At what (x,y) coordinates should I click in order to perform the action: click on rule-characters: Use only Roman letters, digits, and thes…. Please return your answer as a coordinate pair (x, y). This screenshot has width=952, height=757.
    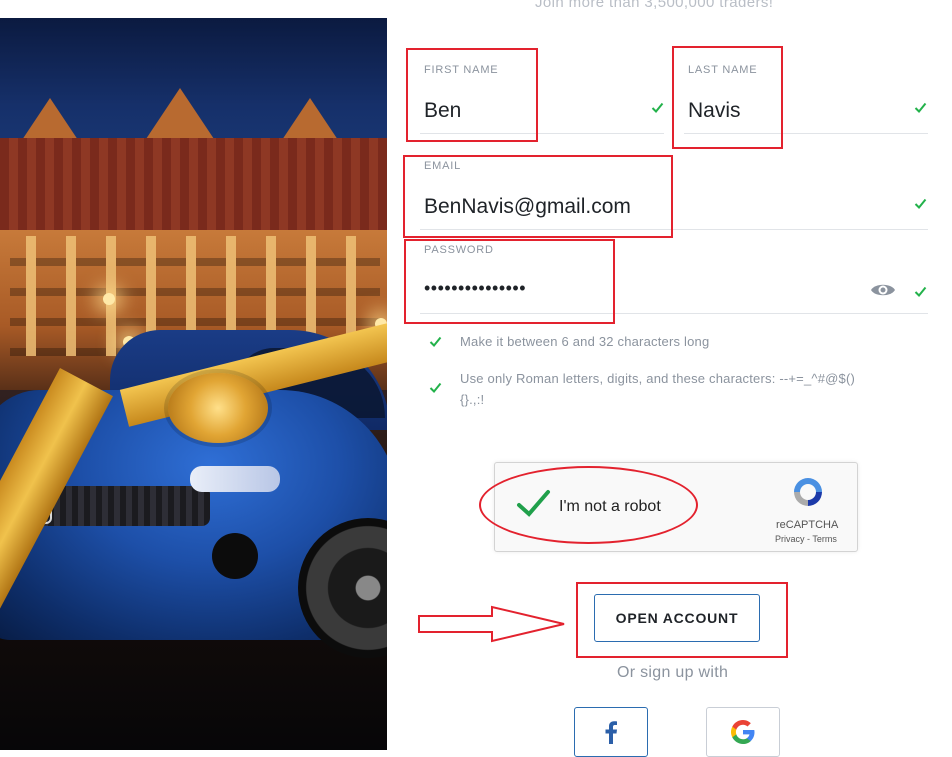
    Looking at the image, I should click on (658, 378).